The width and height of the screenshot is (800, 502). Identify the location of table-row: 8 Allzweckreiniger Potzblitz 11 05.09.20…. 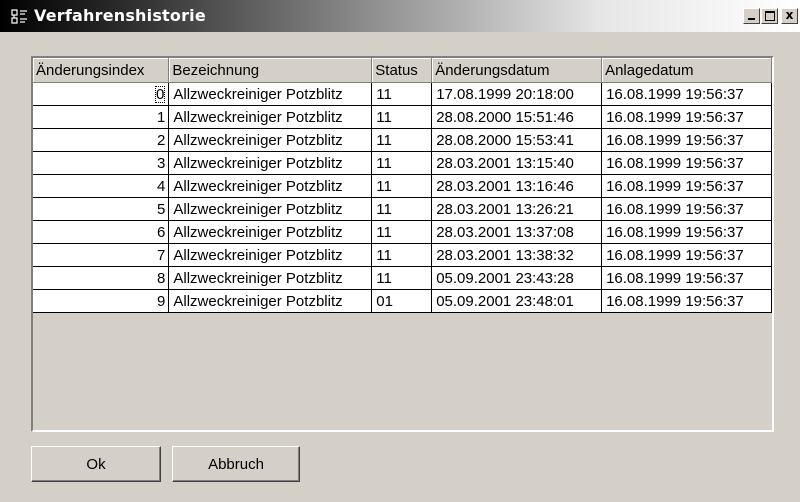
(402, 278).